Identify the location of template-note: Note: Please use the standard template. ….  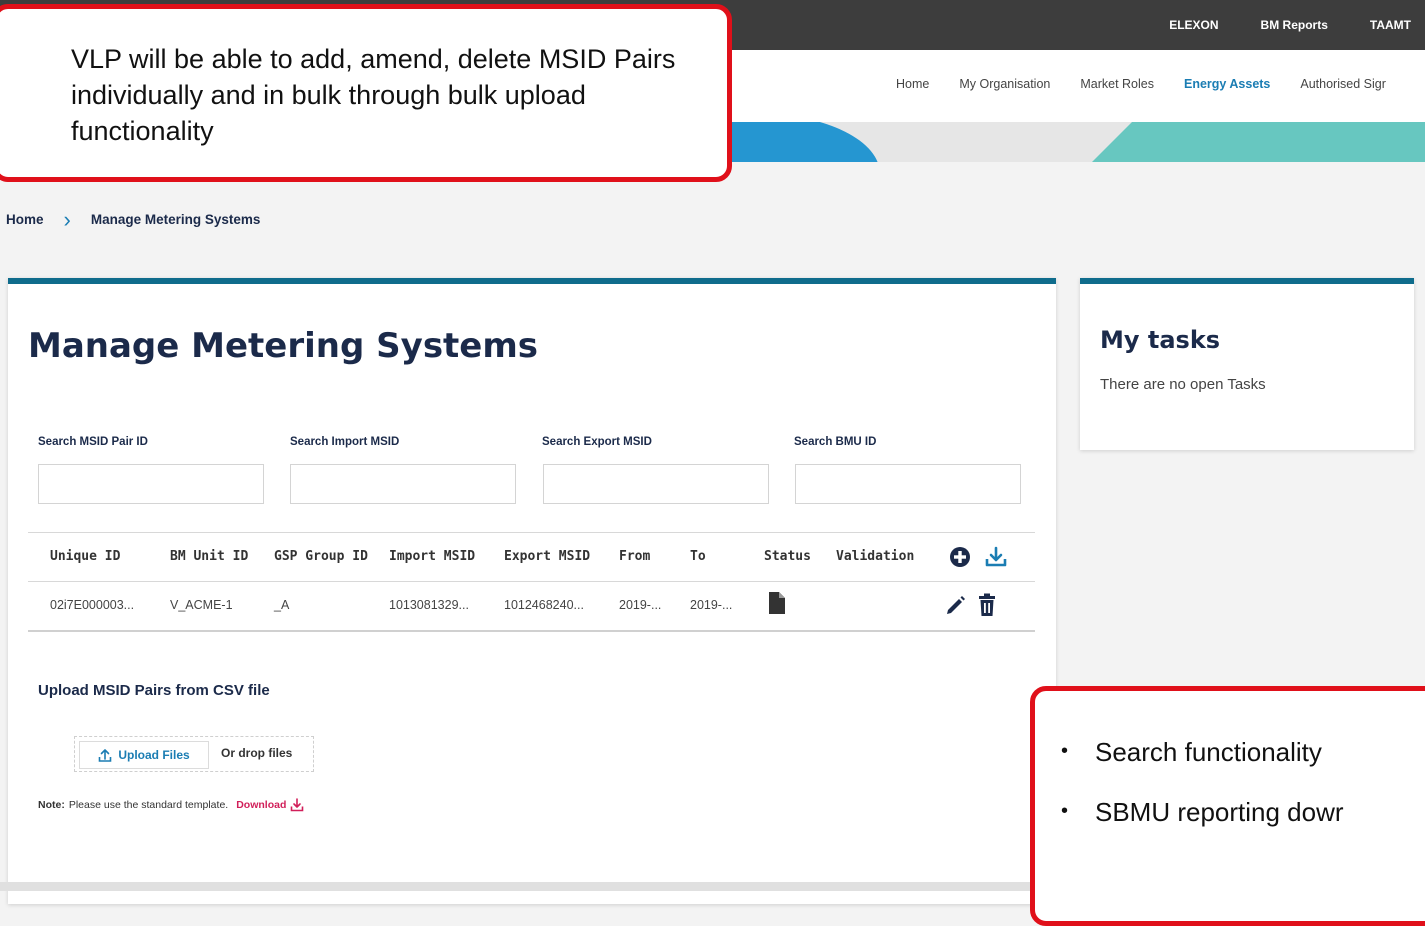
(171, 805).